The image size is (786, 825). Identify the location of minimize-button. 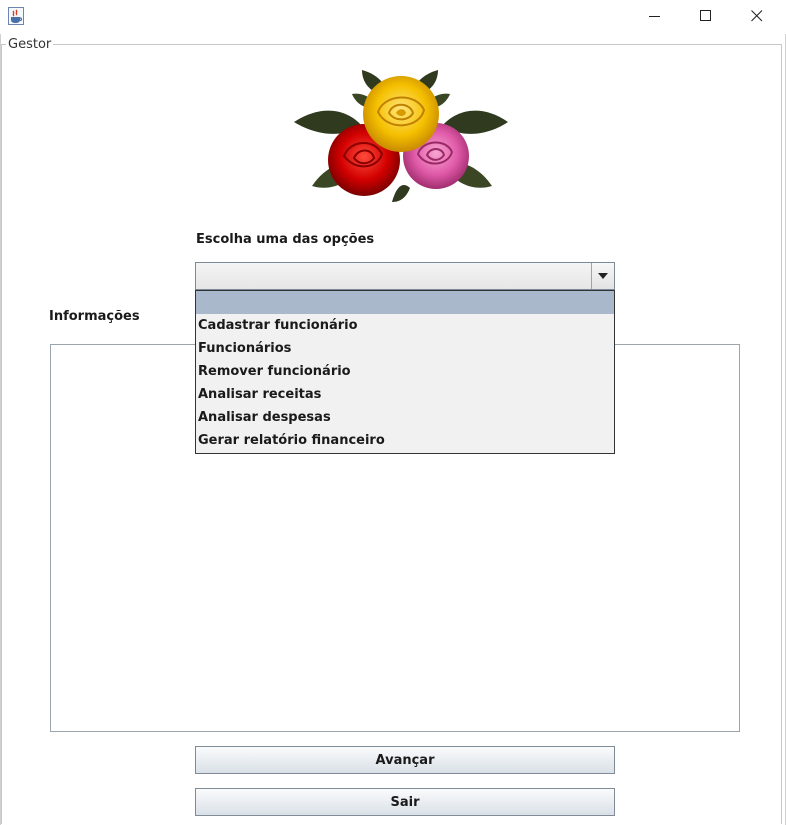
(655, 16).